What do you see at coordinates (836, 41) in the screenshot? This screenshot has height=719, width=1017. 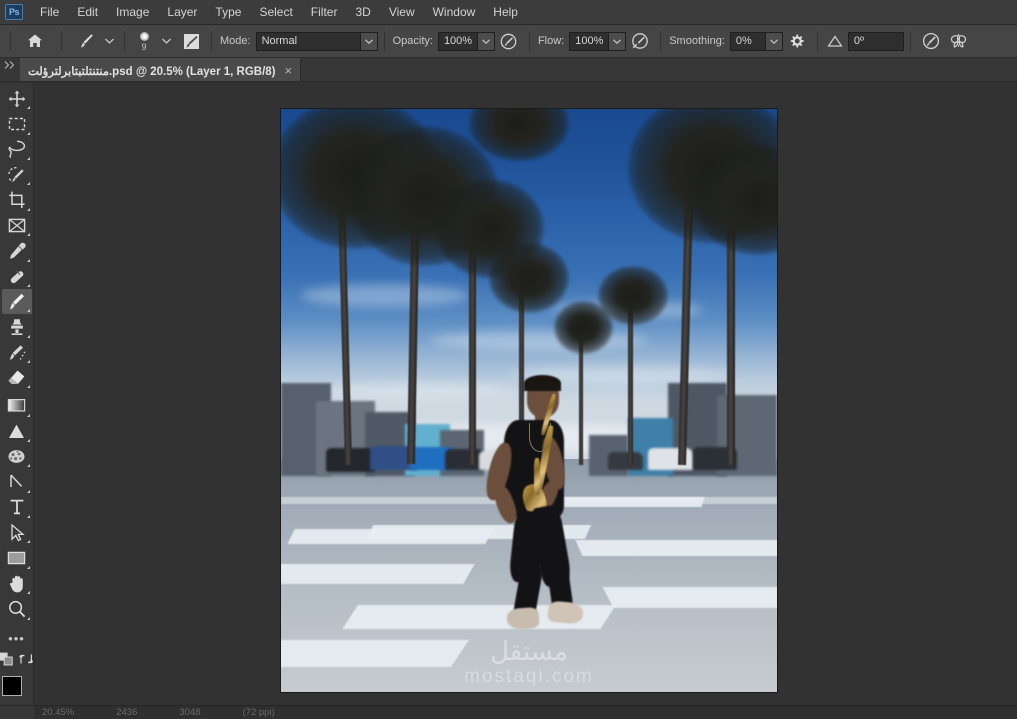 I see `brush-angle-button` at bounding box center [836, 41].